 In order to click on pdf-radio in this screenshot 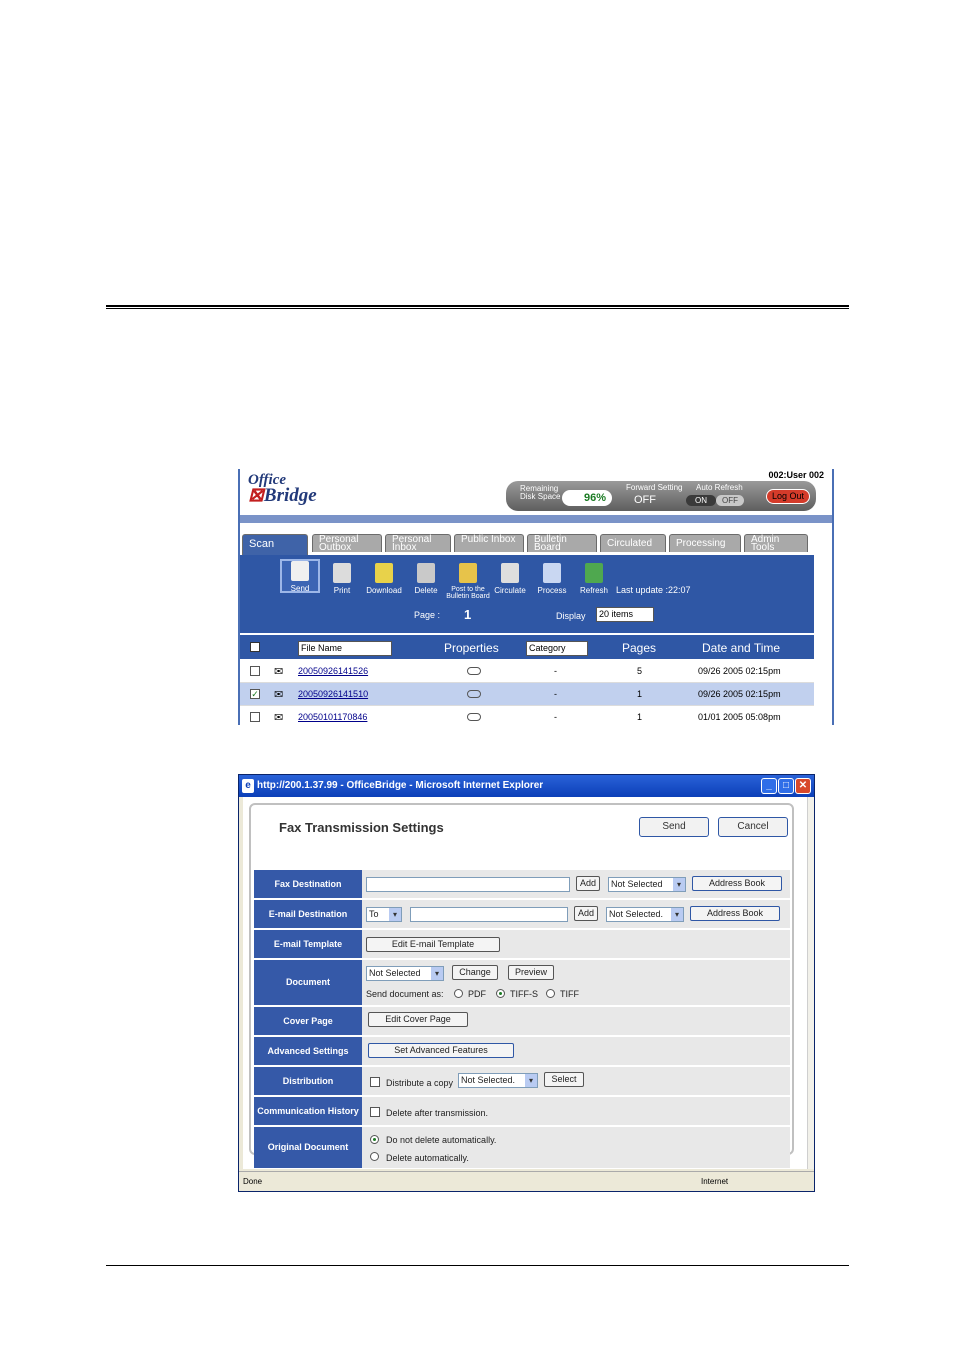, I will do `click(458, 993)`.